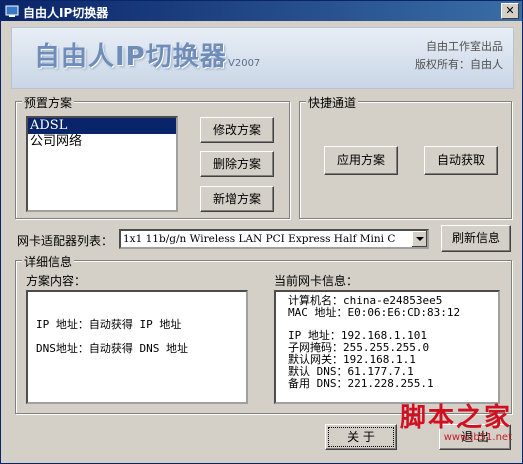 The image size is (523, 464). I want to click on presets-list: ADSL 公司网络, so click(102, 164).